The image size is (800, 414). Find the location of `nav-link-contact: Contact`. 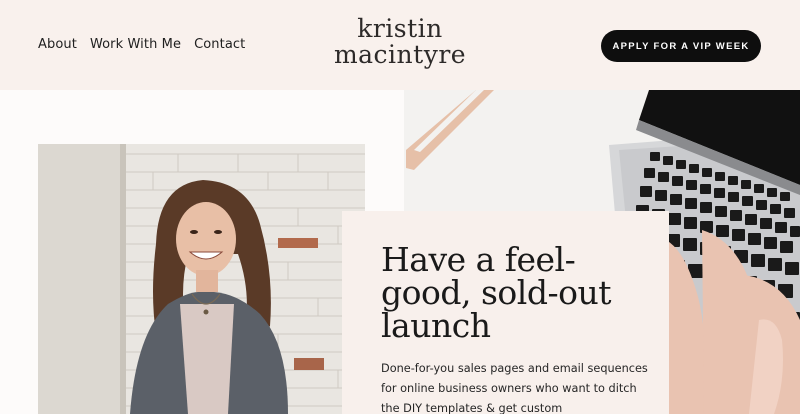

nav-link-contact: Contact is located at coordinates (219, 44).